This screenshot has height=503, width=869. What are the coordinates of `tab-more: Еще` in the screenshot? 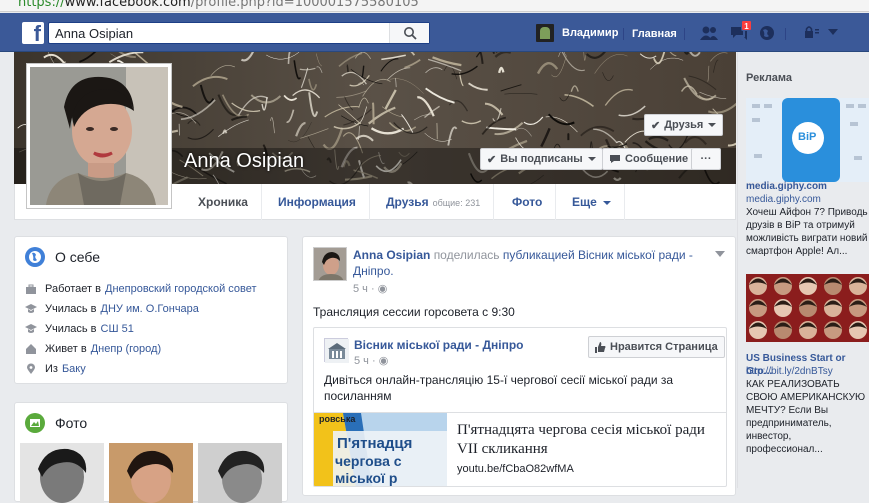 It's located at (592, 202).